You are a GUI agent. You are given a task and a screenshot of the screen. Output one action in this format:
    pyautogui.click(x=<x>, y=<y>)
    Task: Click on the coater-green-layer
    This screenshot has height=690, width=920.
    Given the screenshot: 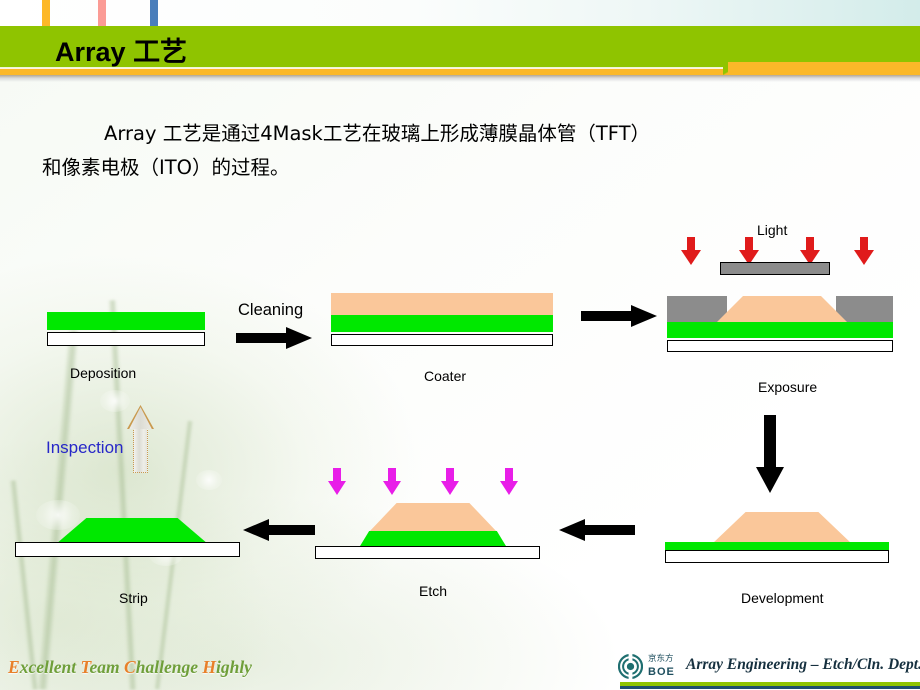 What is the action you would take?
    pyautogui.click(x=442, y=323)
    